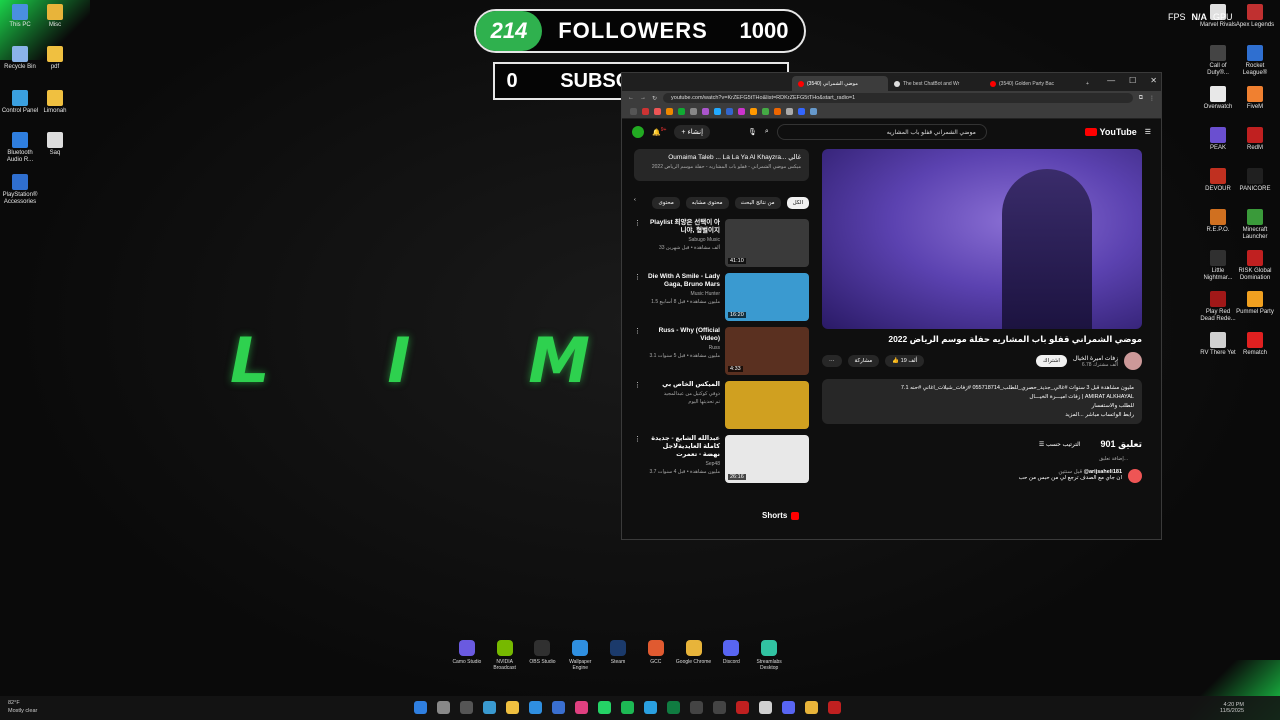 The height and width of the screenshot is (720, 1280). Describe the element at coordinates (767, 405) in the screenshot. I see `recommendation-thumbnail` at that location.